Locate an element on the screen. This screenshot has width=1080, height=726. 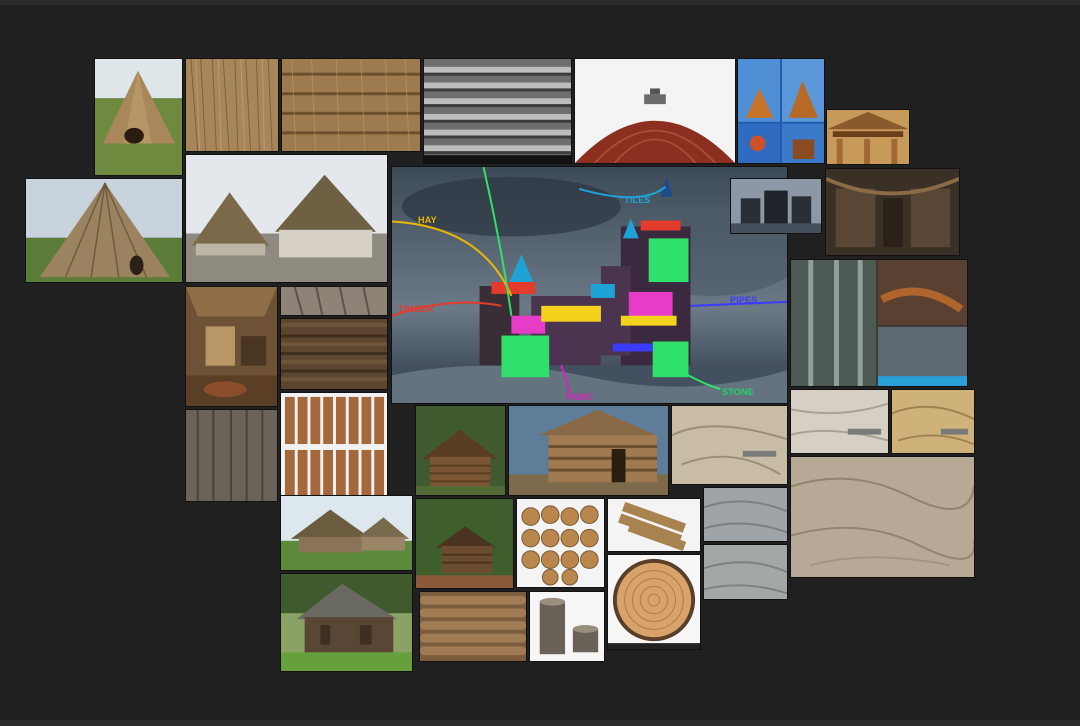
industrial-interior-photo is located at coordinates (892, 212).